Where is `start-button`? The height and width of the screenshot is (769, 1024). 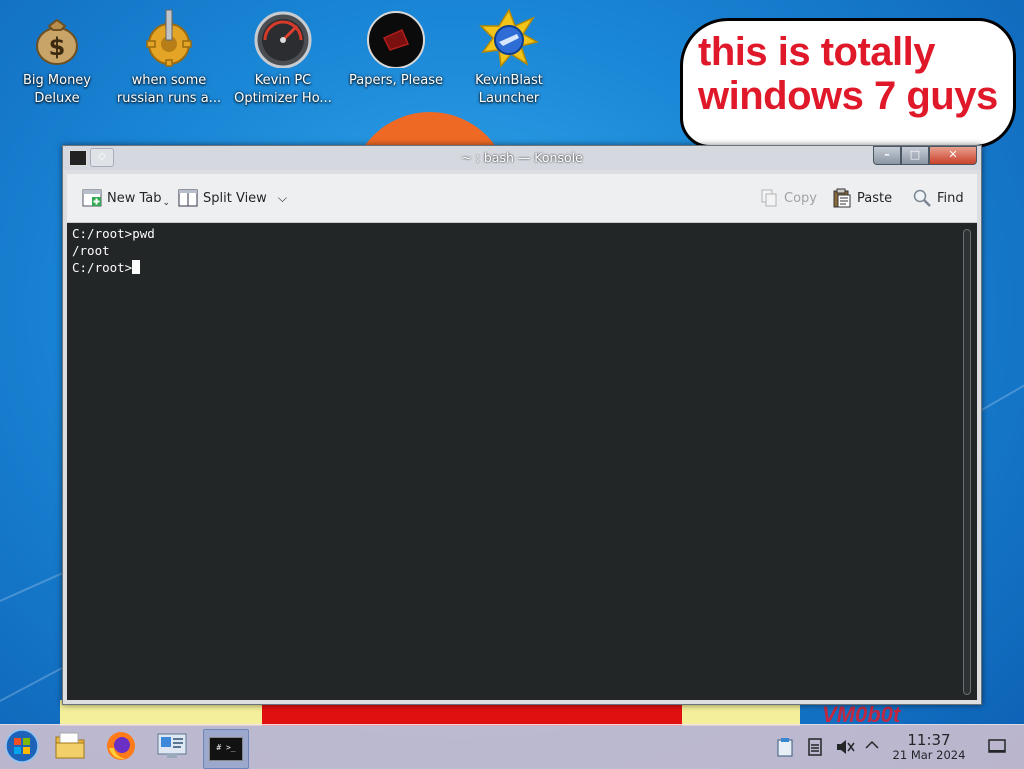 start-button is located at coordinates (22, 748).